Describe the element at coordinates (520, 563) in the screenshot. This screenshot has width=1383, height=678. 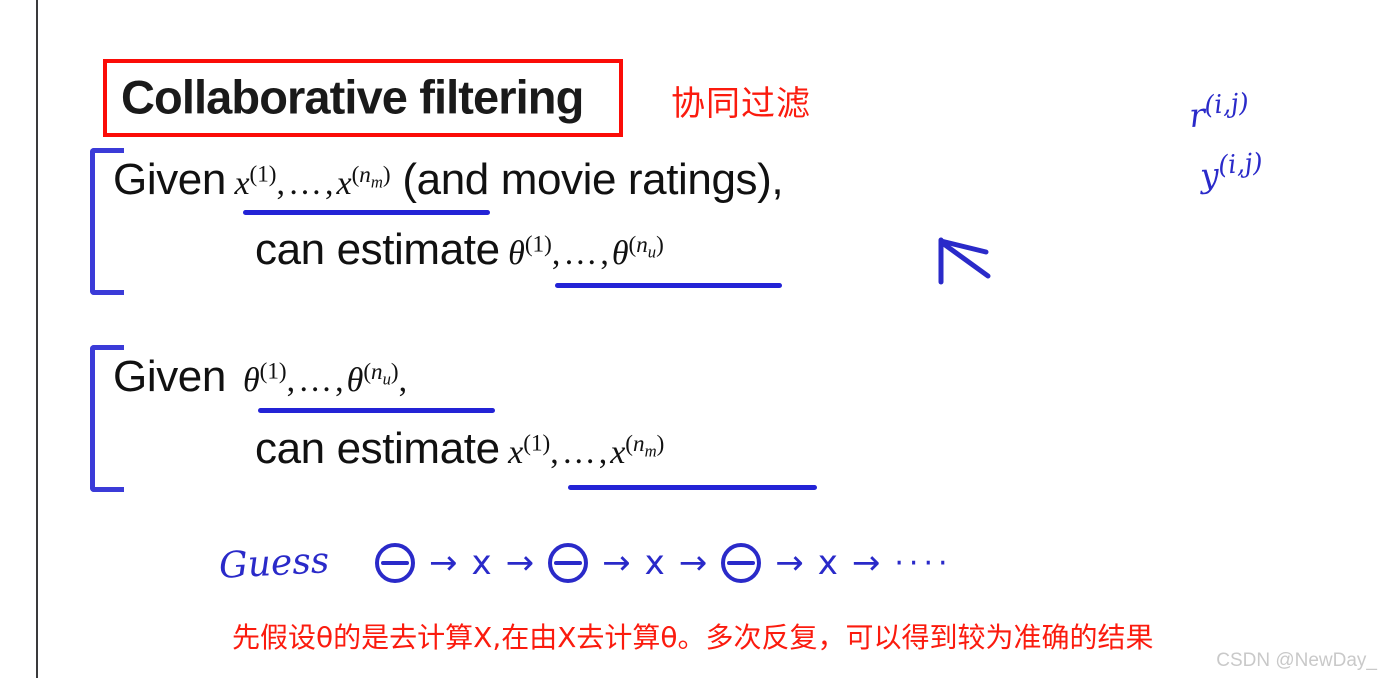
I see `arrow-icon-2: →` at that location.